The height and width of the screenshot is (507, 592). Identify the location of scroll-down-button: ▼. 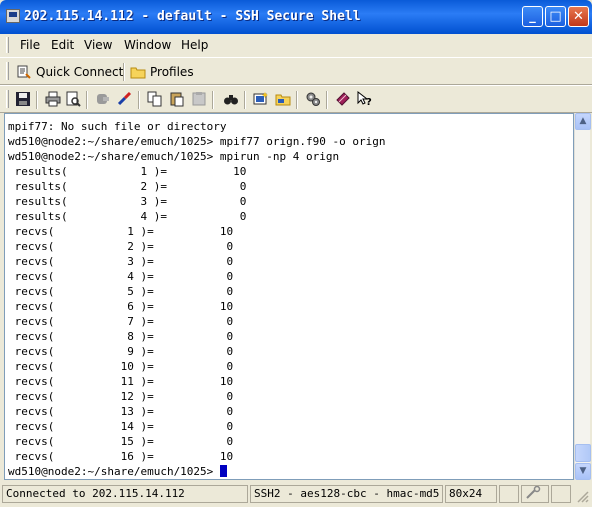
(583, 471).